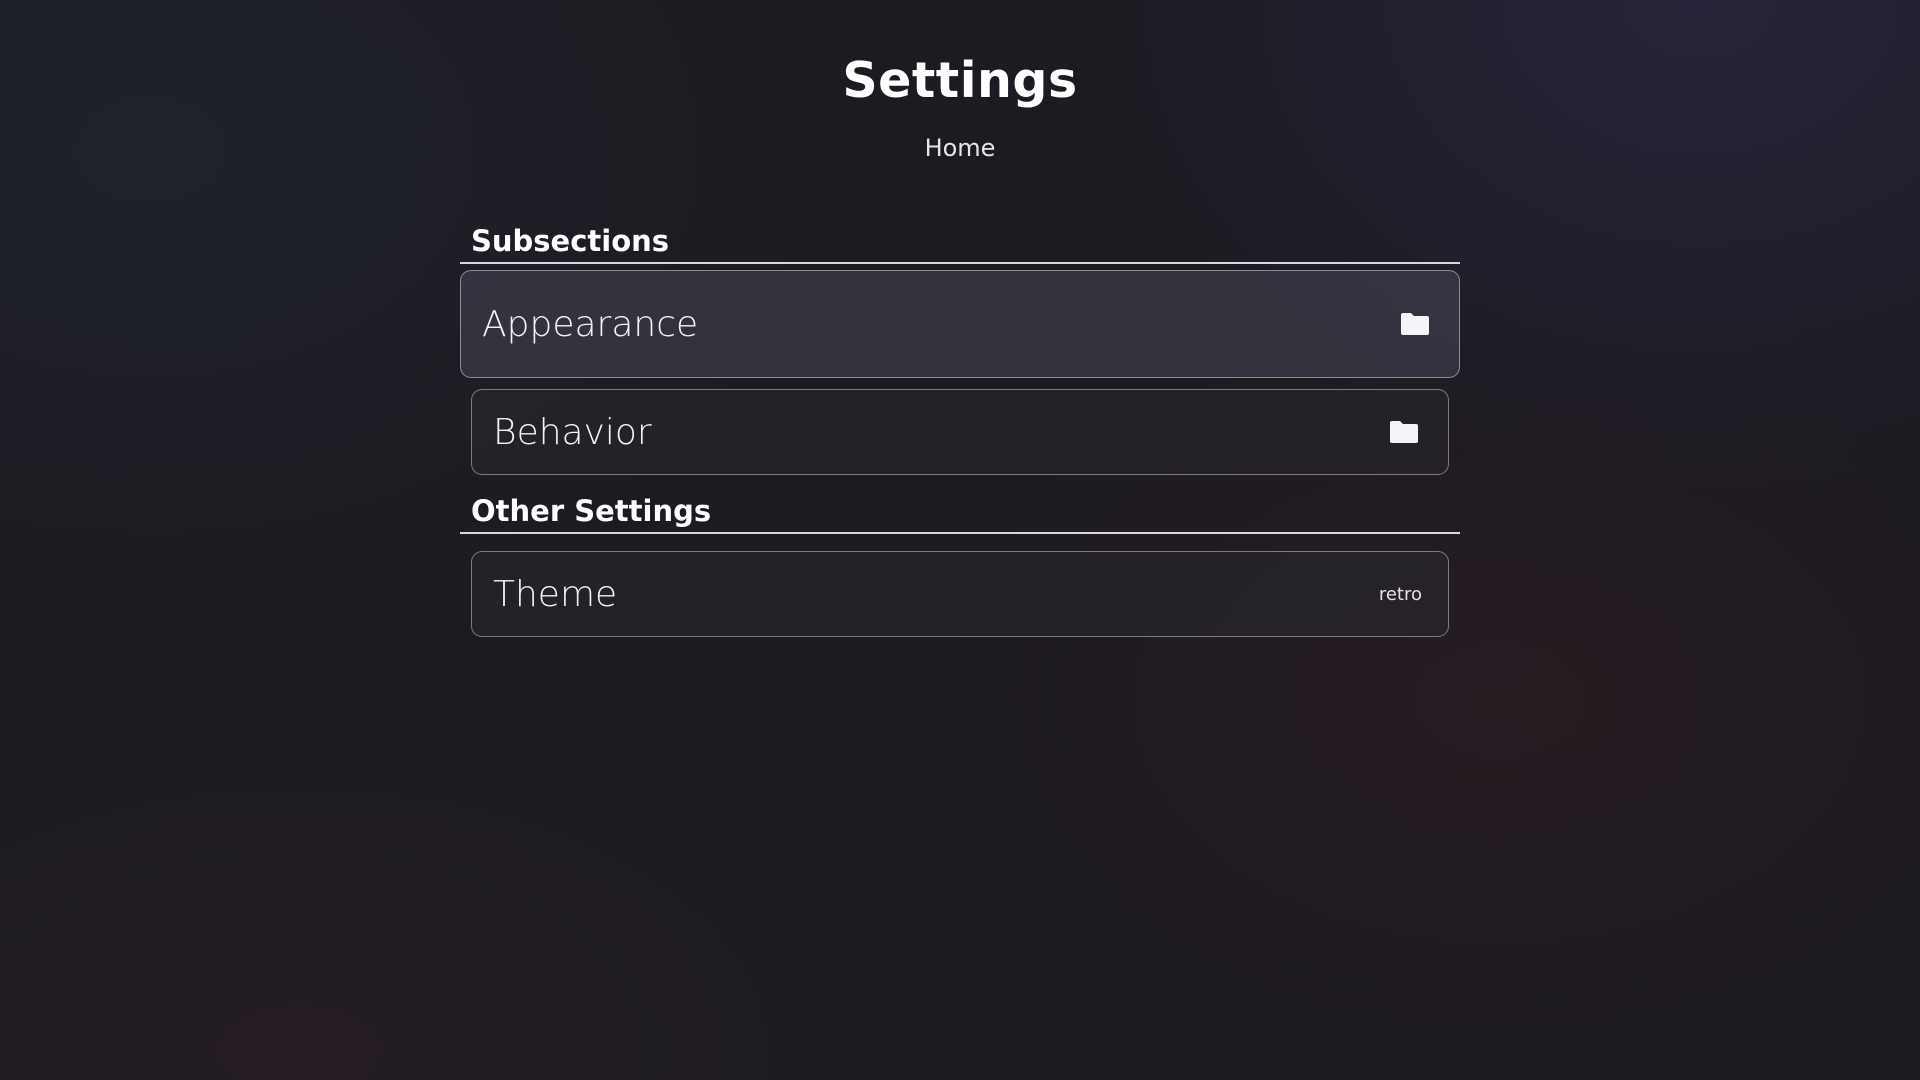  Describe the element at coordinates (555, 594) in the screenshot. I see `setting-theme-label: Theme` at that location.